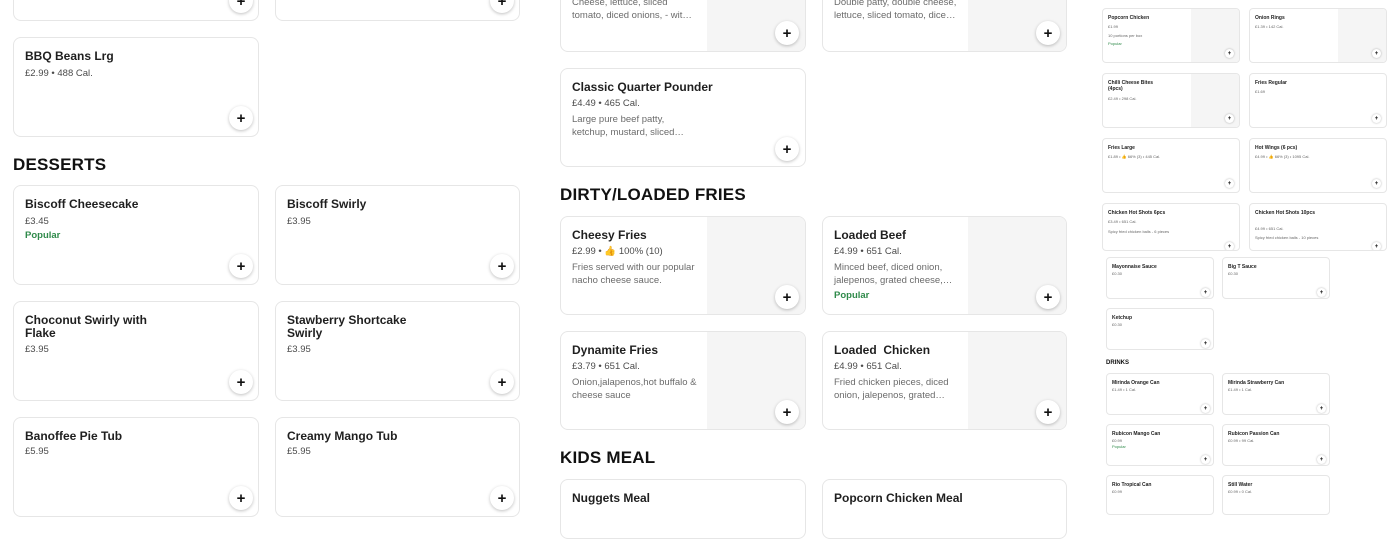  I want to click on preview-item-card: Mirinda Orange Can £1.49 • 1 Cal. +, so click(1160, 394).